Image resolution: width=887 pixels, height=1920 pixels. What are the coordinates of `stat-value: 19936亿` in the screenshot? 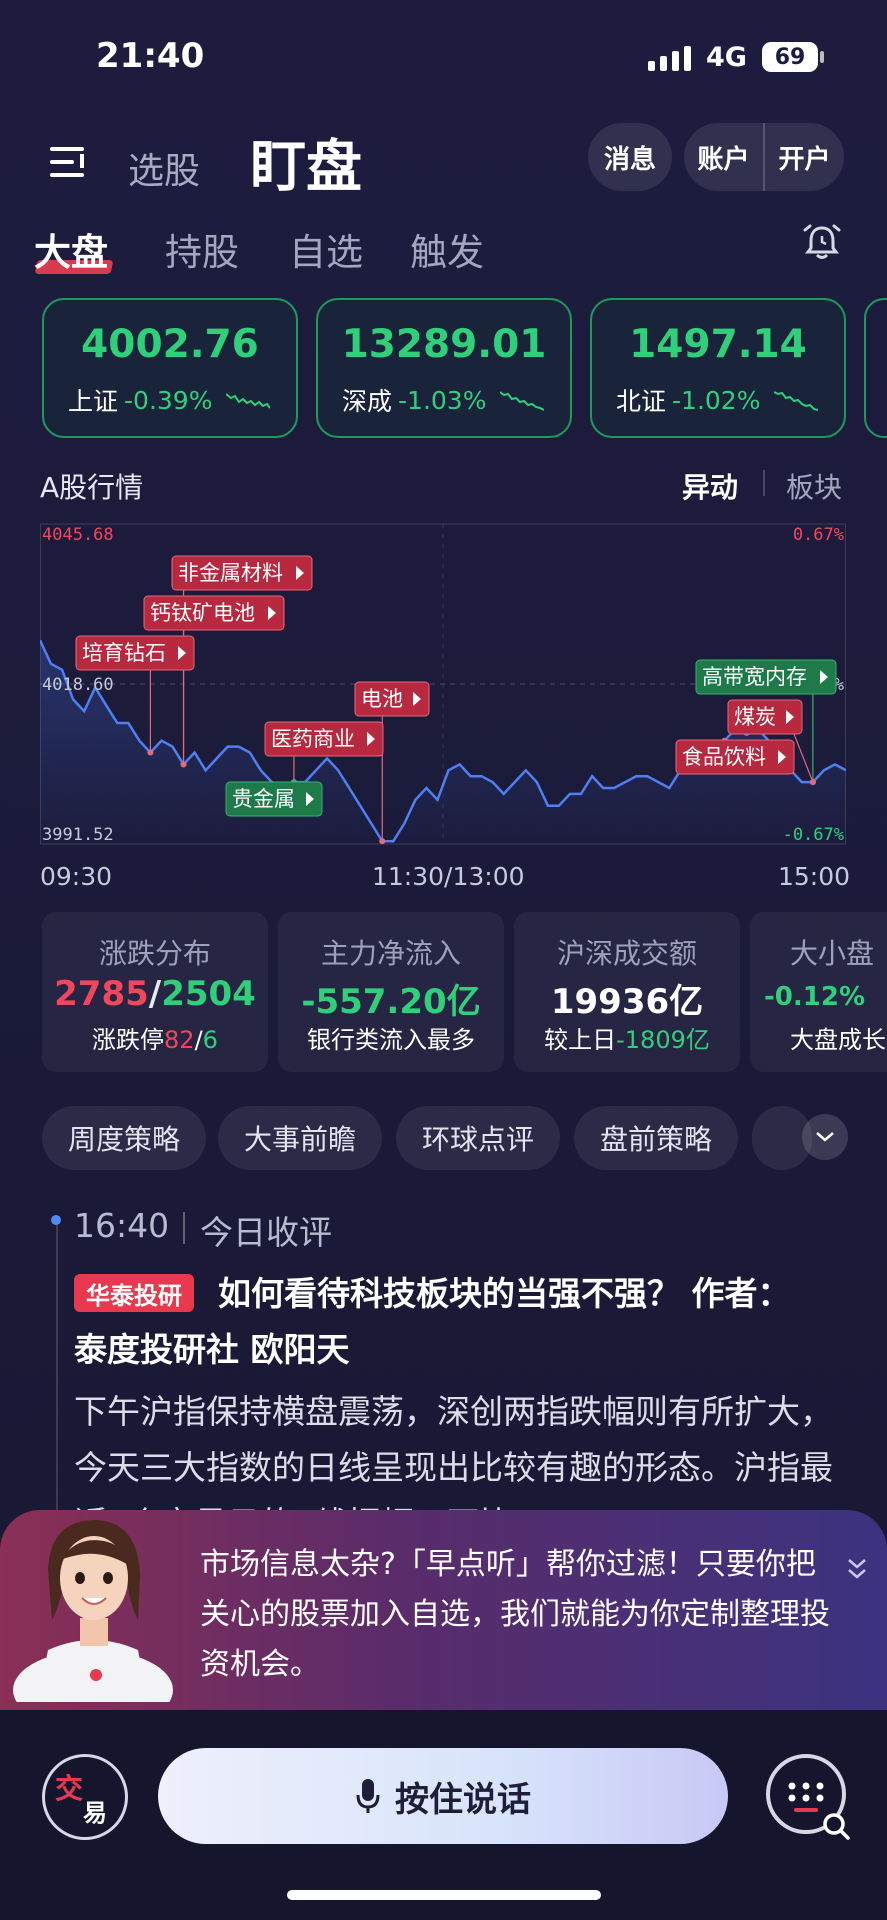 It's located at (627, 1002).